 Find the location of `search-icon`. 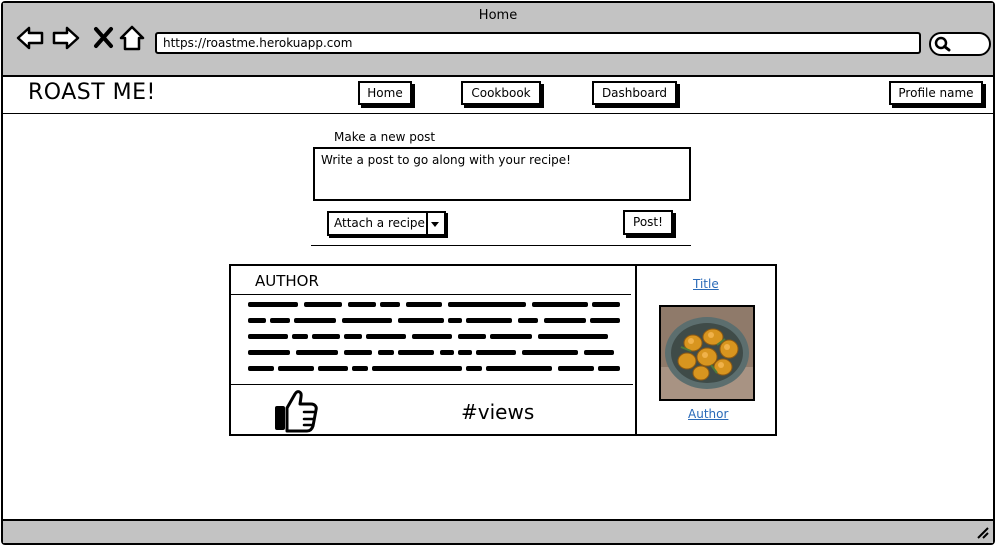

search-icon is located at coordinates (942, 44).